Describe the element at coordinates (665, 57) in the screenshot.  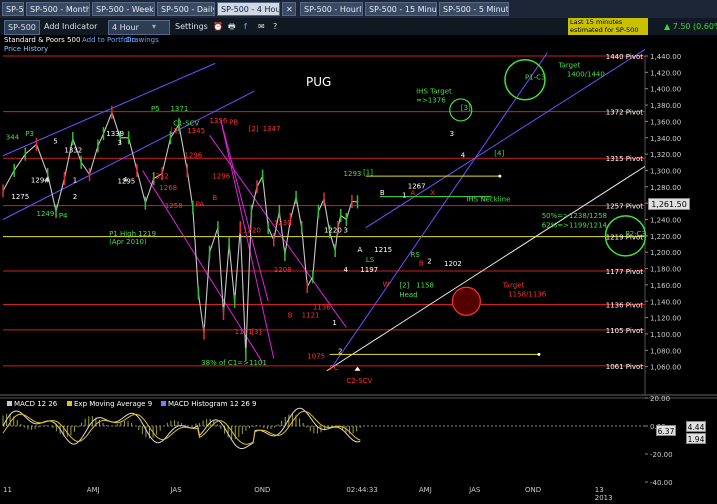
I see `y-tick-label: 1,440.00` at that location.